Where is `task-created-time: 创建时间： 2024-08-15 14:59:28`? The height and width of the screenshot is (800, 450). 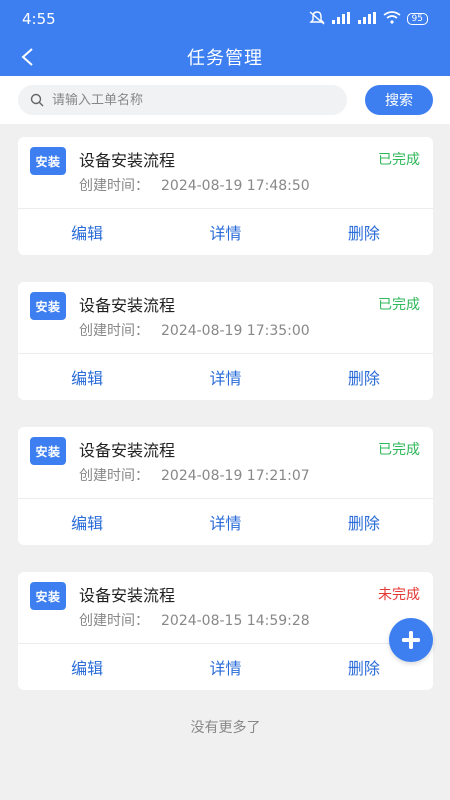
task-created-time: 创建时间： 2024-08-15 14:59:28 is located at coordinates (194, 620).